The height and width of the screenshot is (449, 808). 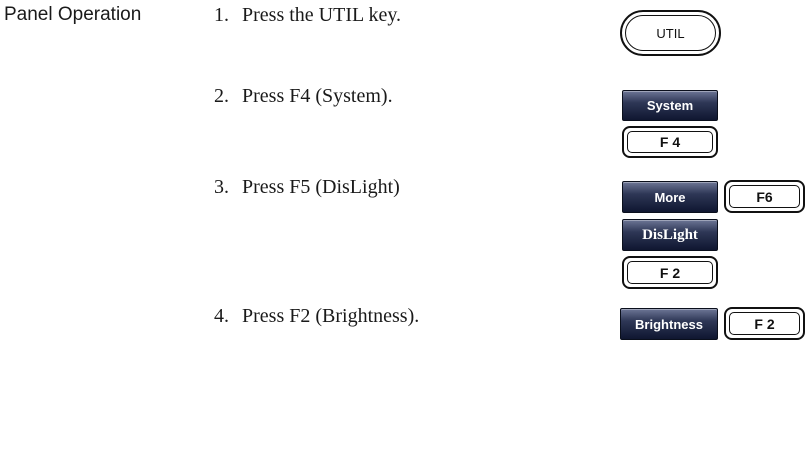 I want to click on dislight-softkey: DisLight, so click(x=670, y=235).